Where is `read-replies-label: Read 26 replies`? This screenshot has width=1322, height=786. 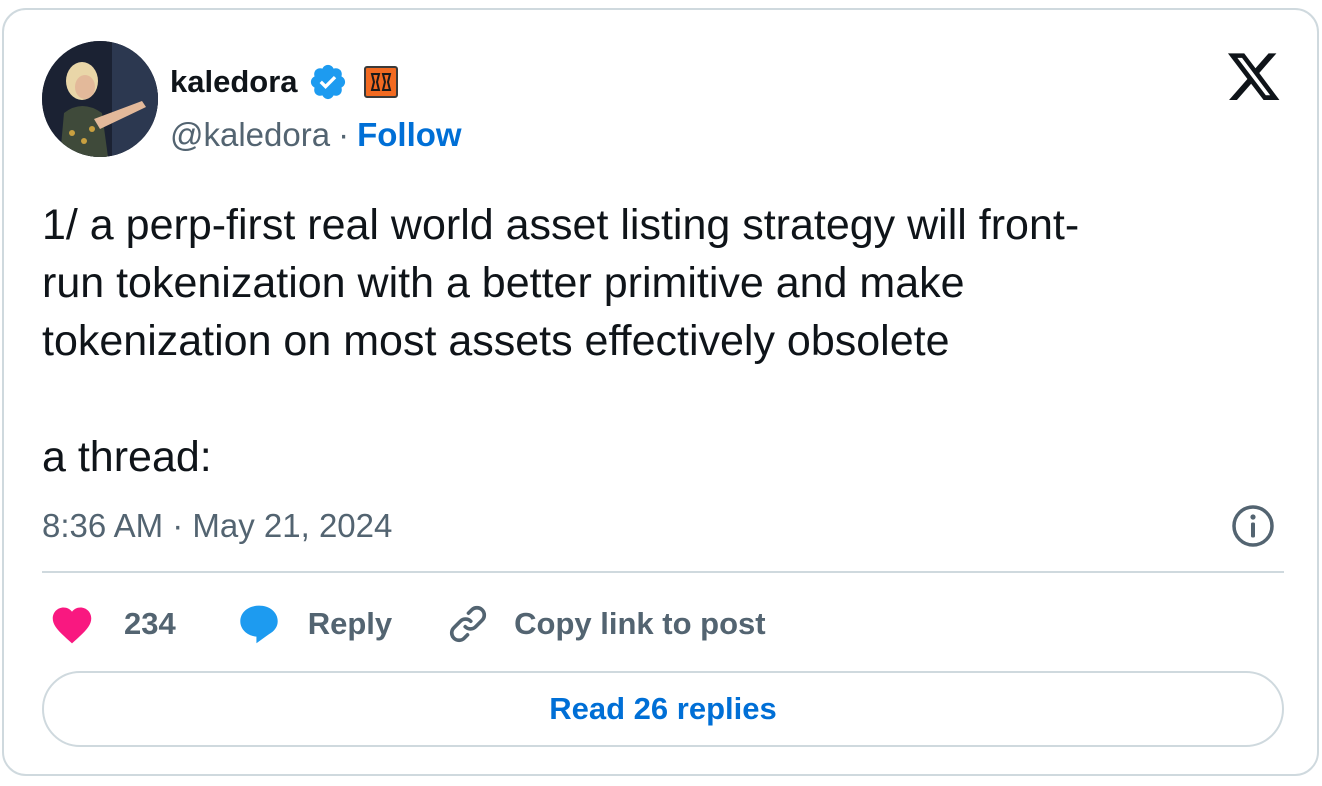
read-replies-label: Read 26 replies is located at coordinates (663, 708).